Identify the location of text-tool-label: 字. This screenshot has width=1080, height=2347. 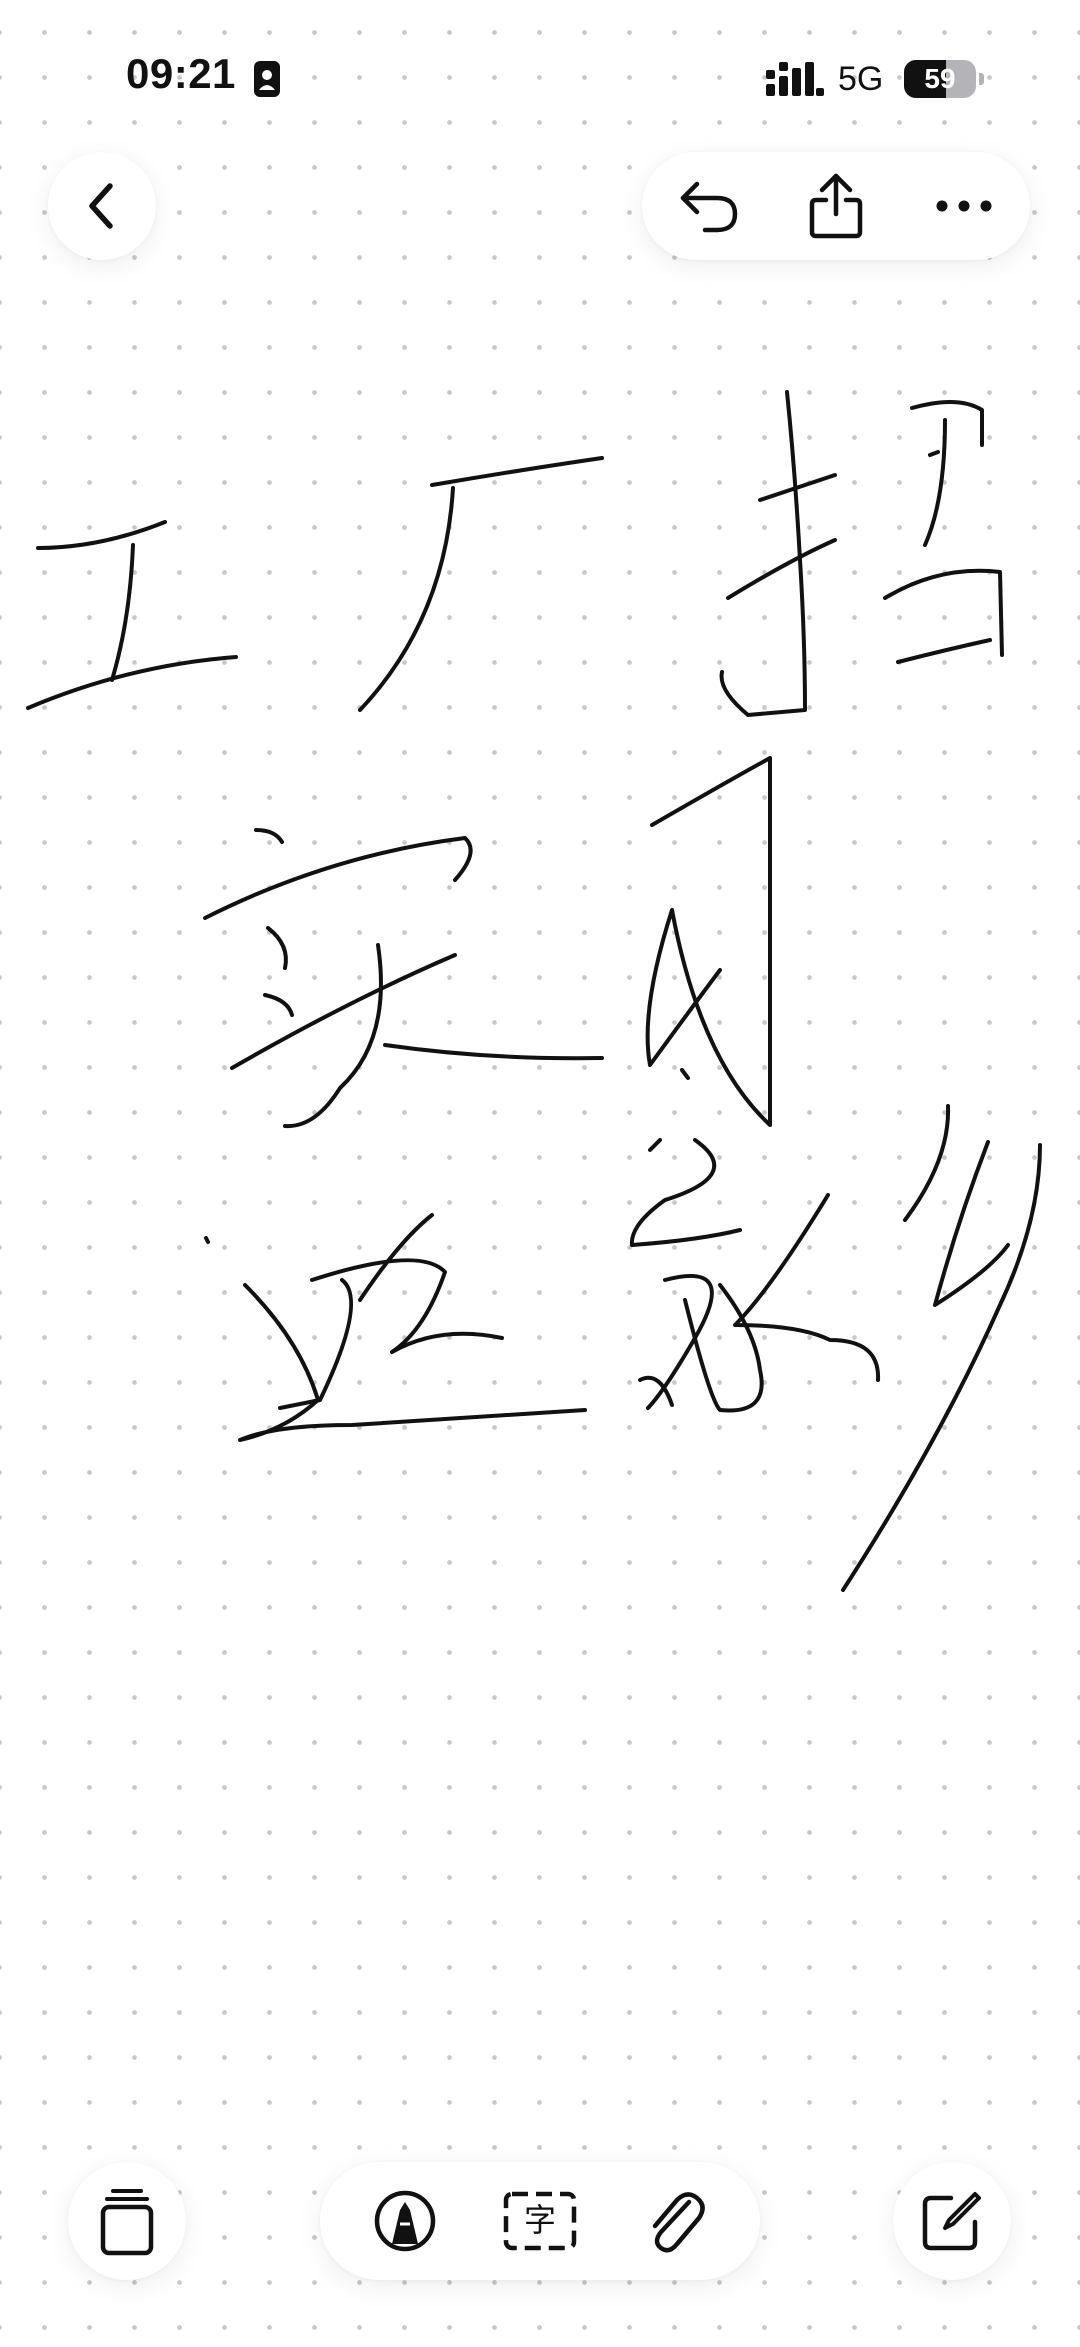
(539, 2220).